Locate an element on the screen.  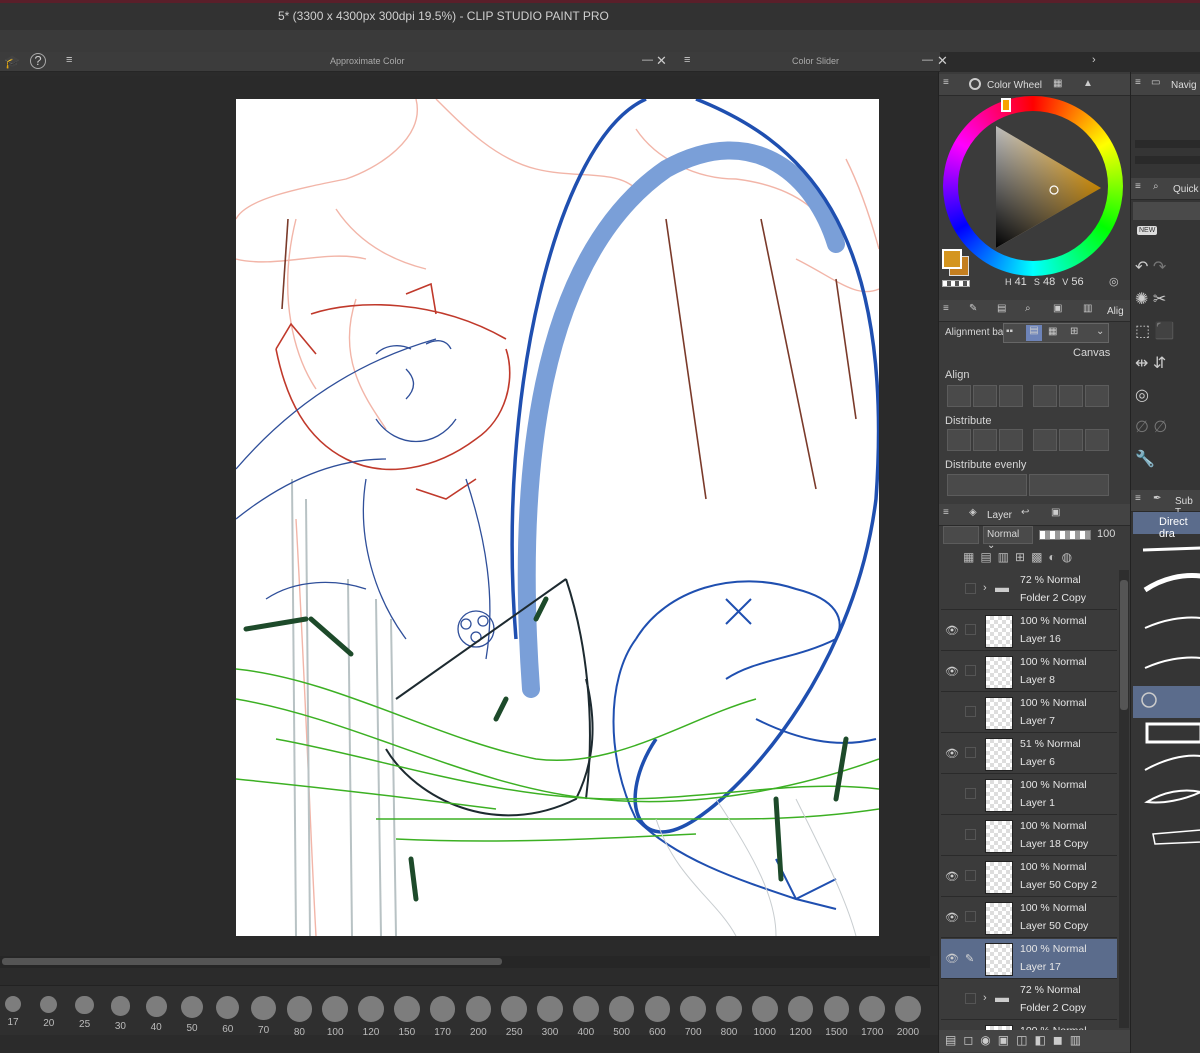
quick-tab: Quick is located at coordinates (1186, 189).